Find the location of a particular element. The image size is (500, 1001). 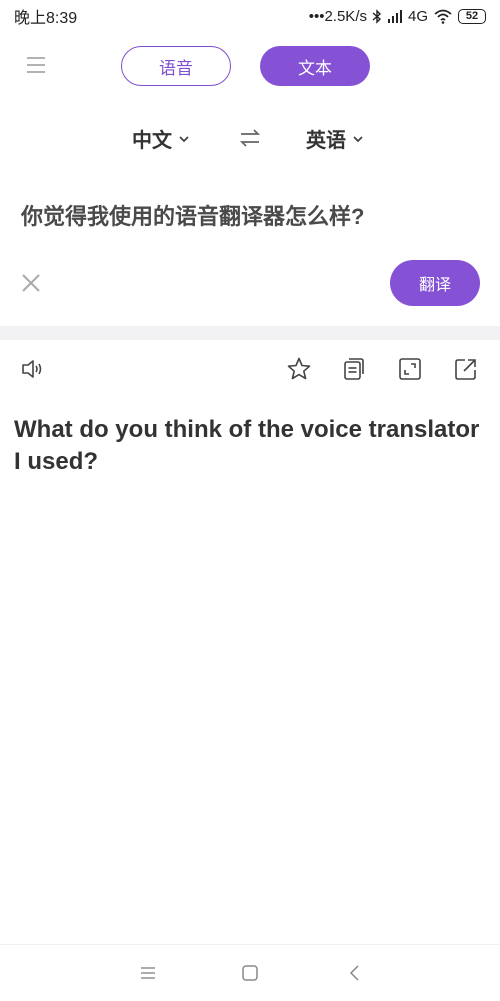

network-speed: •••2.5K/s is located at coordinates (337, 16).